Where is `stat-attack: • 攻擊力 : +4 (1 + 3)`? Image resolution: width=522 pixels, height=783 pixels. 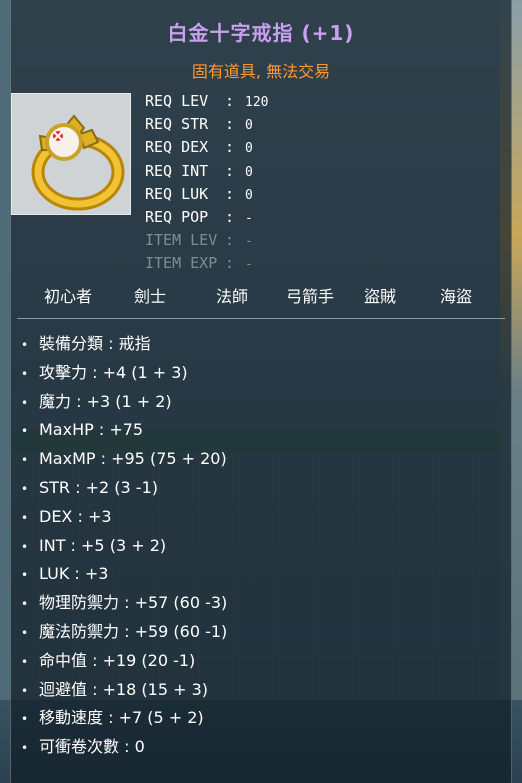 stat-attack: • 攻擊力 : +4 (1 + 3) is located at coordinates (104, 372).